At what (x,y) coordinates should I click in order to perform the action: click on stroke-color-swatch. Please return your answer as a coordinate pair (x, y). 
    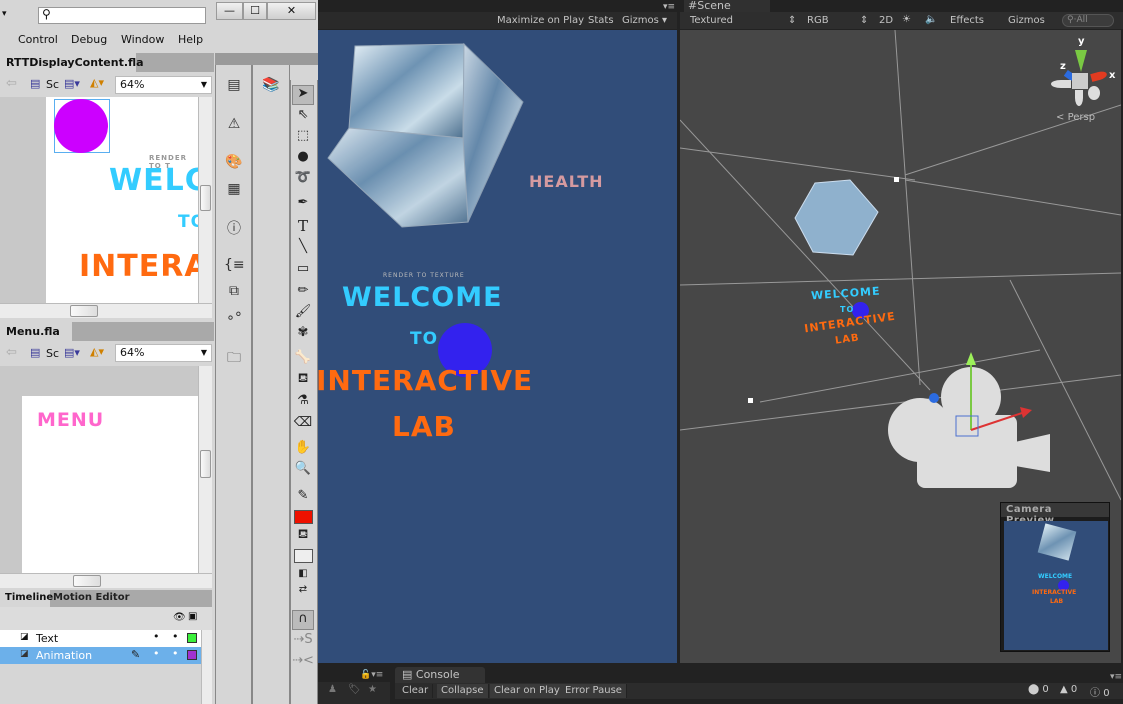
    Looking at the image, I should click on (303, 517).